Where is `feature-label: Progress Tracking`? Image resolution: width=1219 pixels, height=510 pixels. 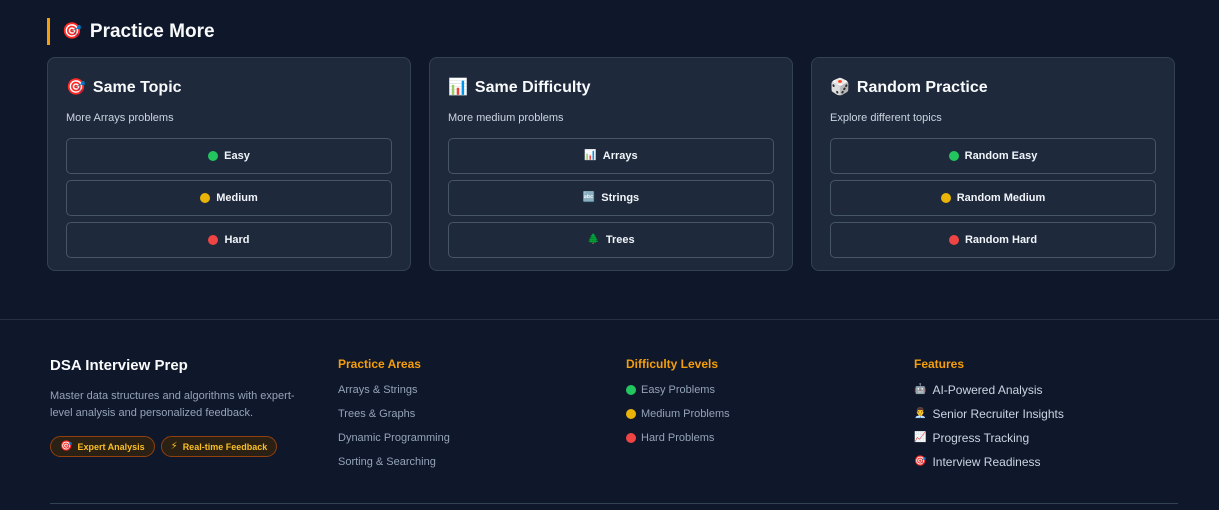
feature-label: Progress Tracking is located at coordinates (981, 437).